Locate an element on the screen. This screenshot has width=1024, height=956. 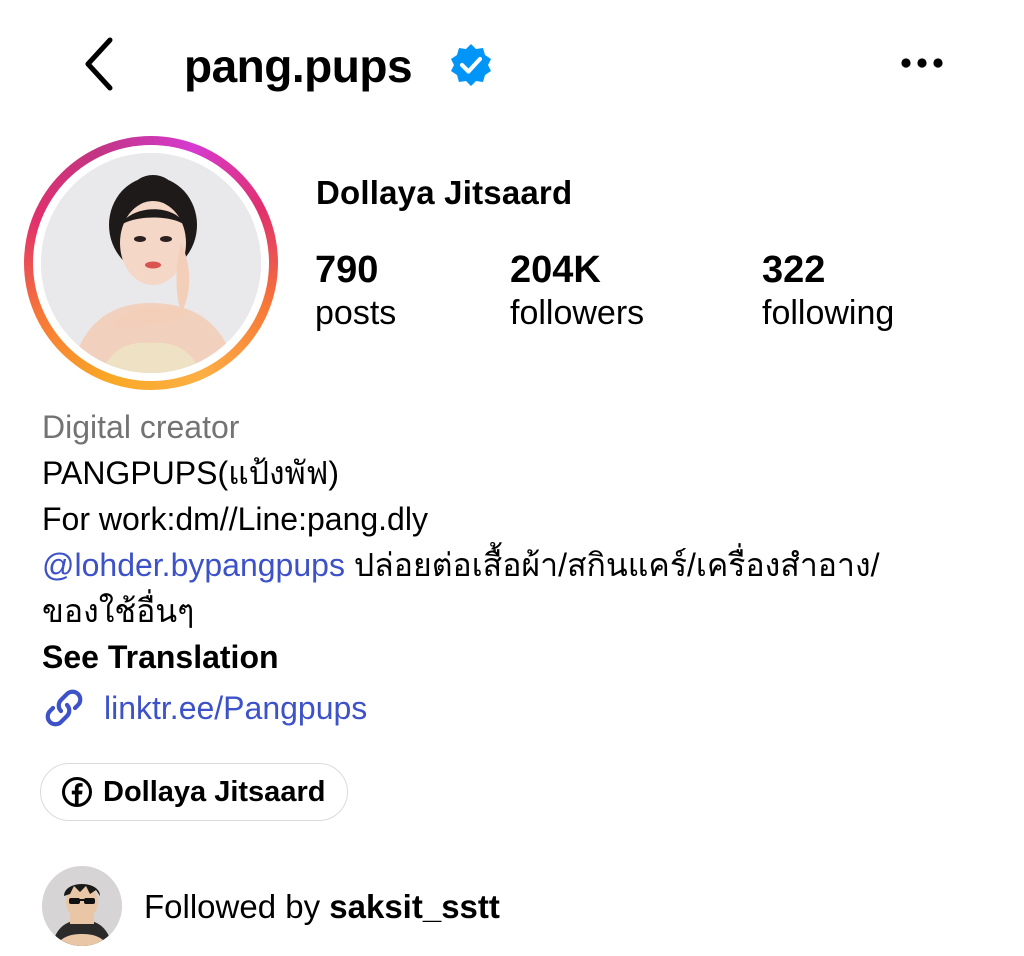
facebook-profile-chip: Dollaya Jitsaard is located at coordinates (194, 792).